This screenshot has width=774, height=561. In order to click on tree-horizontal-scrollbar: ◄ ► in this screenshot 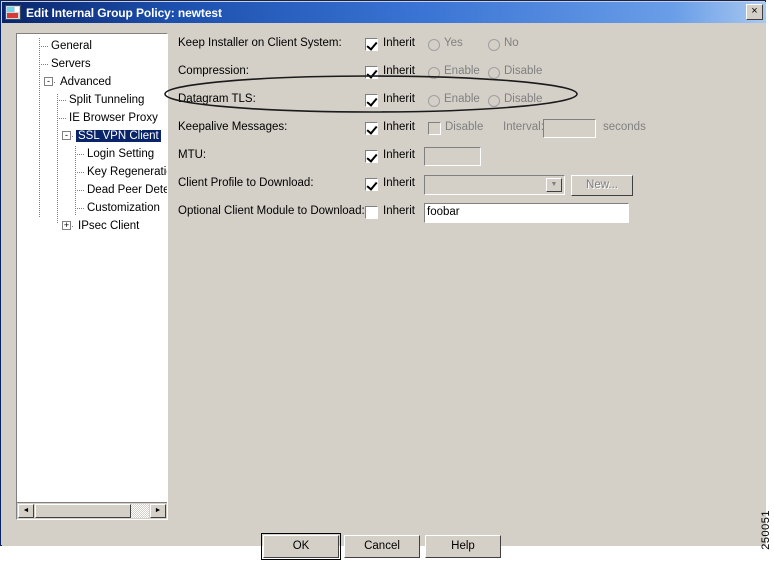, I will do `click(92, 510)`.